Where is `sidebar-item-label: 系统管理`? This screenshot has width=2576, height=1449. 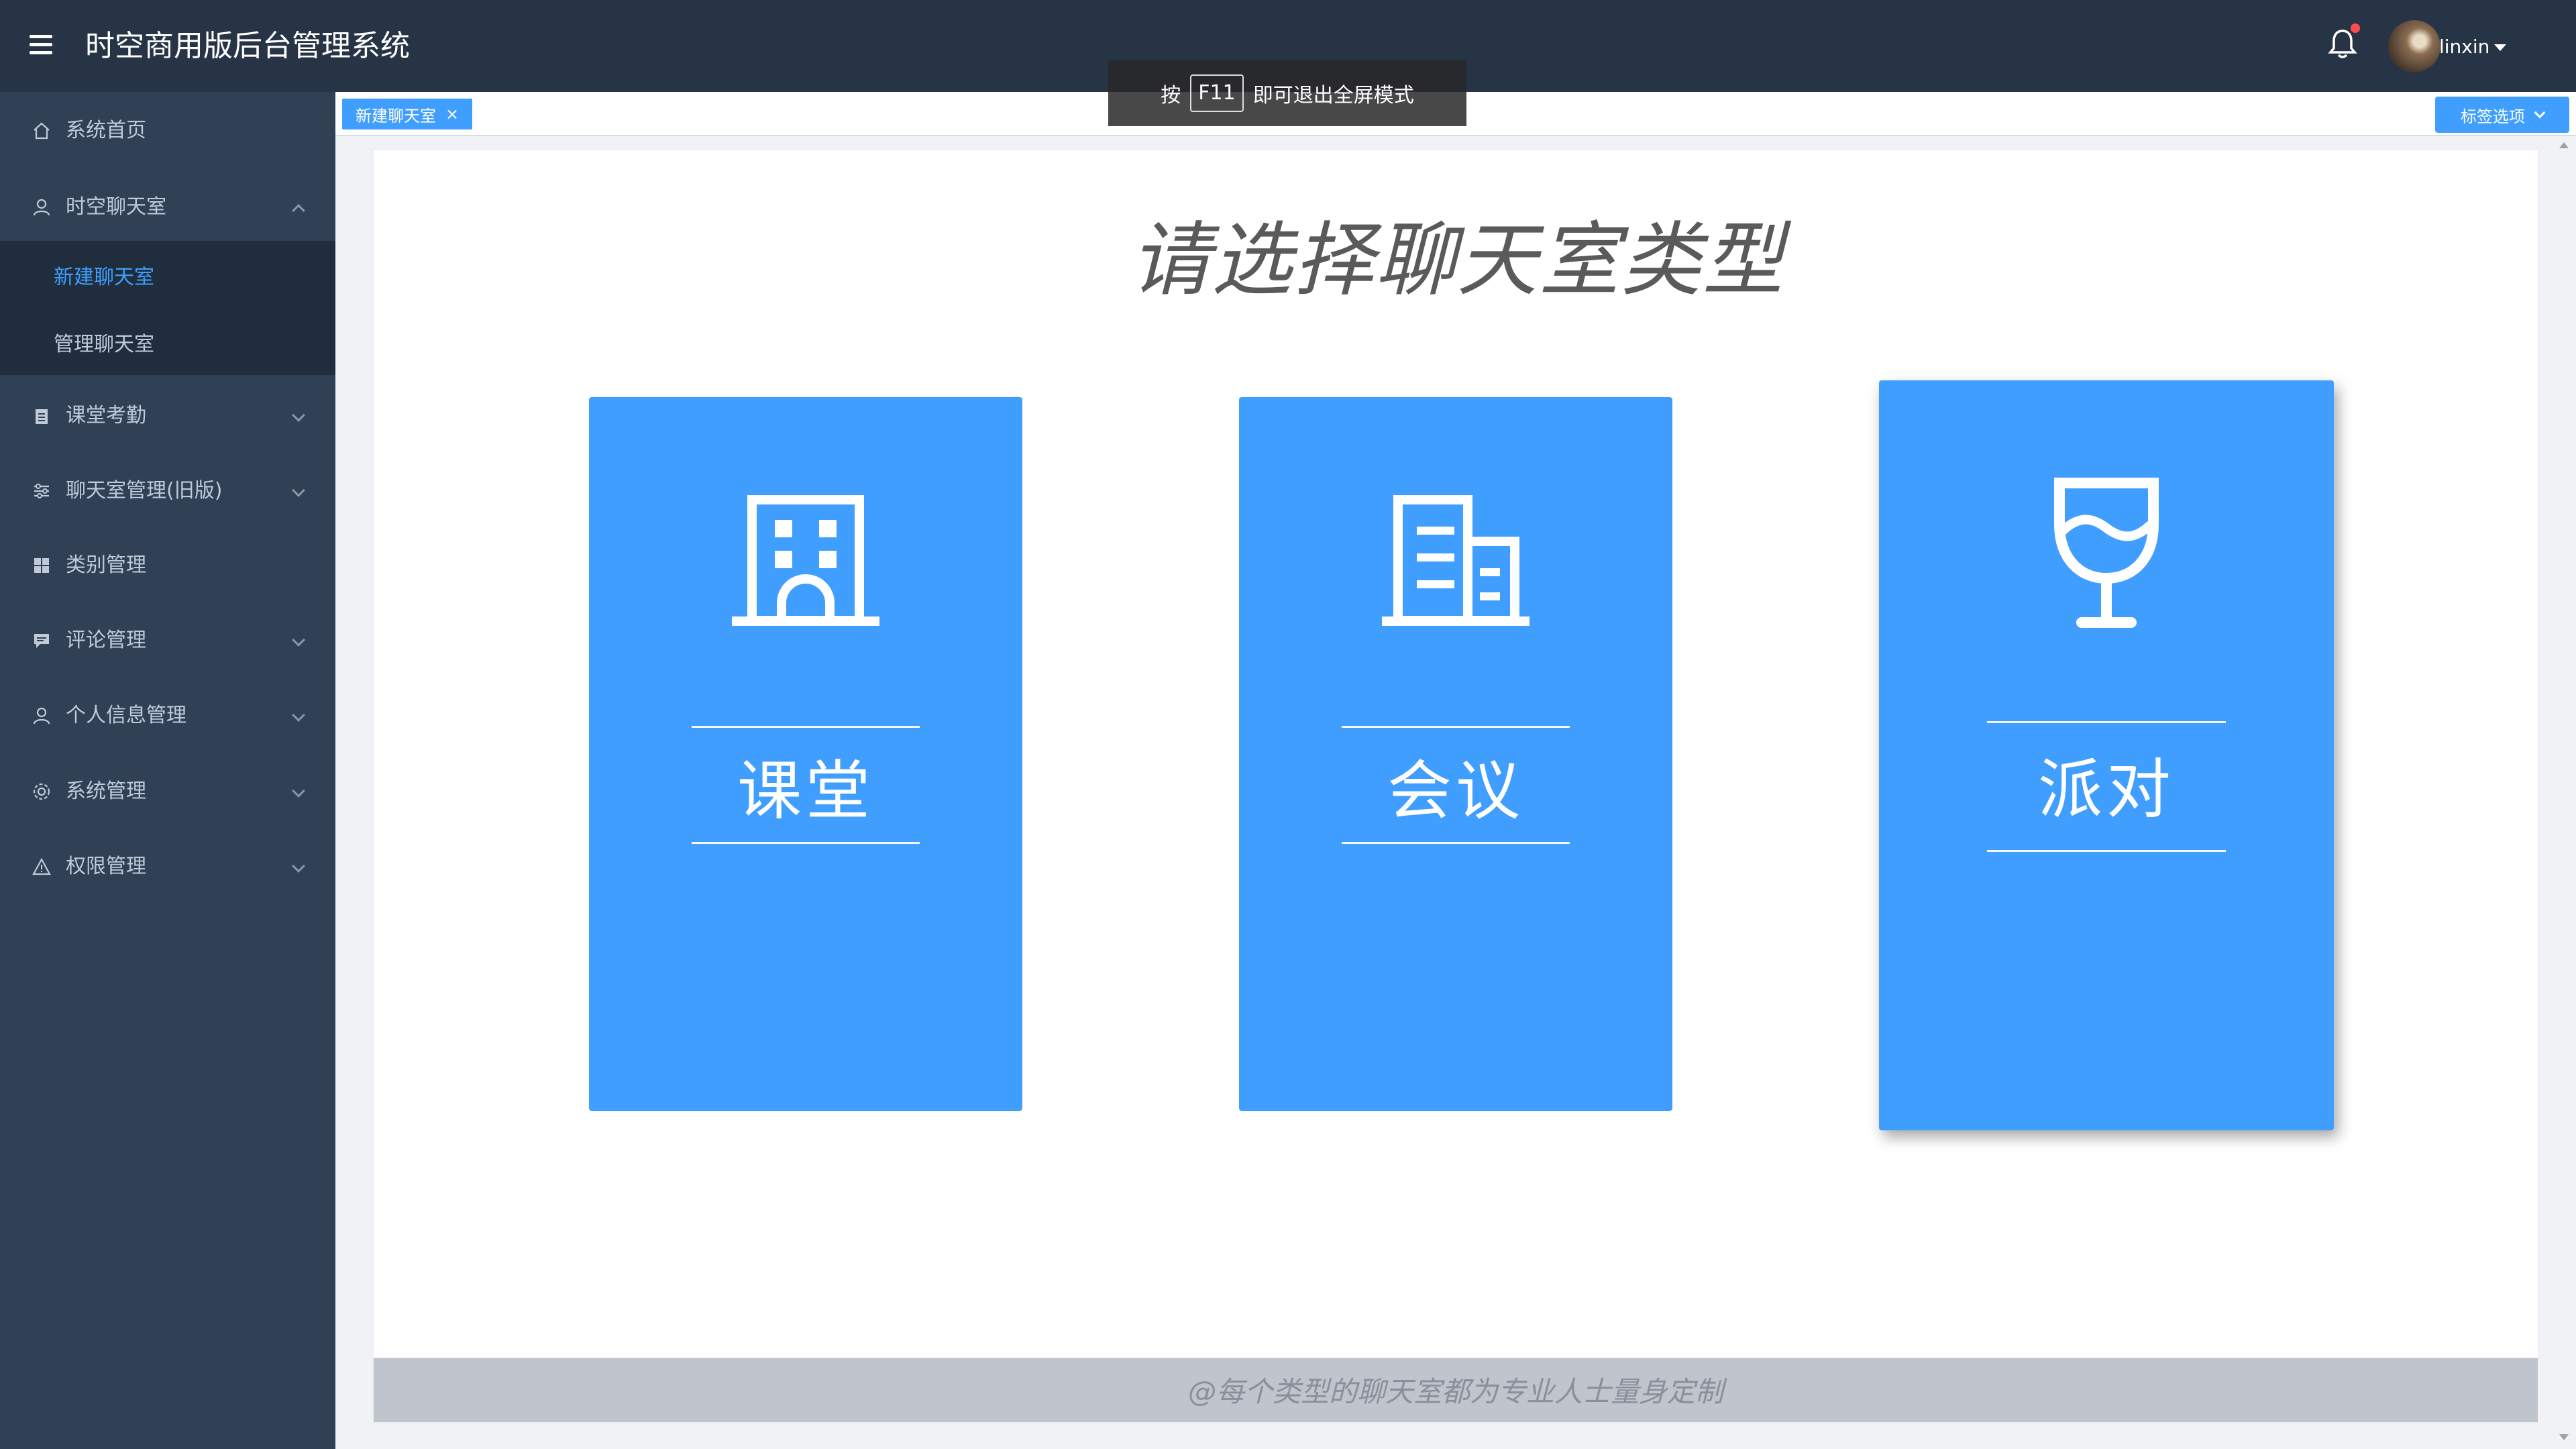
sidebar-item-label: 系统管理 is located at coordinates (106, 791).